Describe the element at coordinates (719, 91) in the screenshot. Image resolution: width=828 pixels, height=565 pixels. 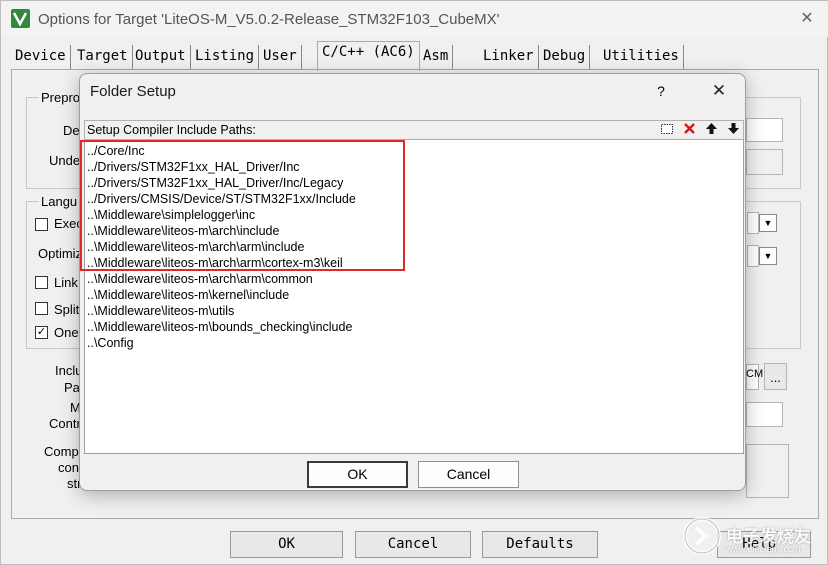
I see `dialog-close-icon: ✕` at that location.